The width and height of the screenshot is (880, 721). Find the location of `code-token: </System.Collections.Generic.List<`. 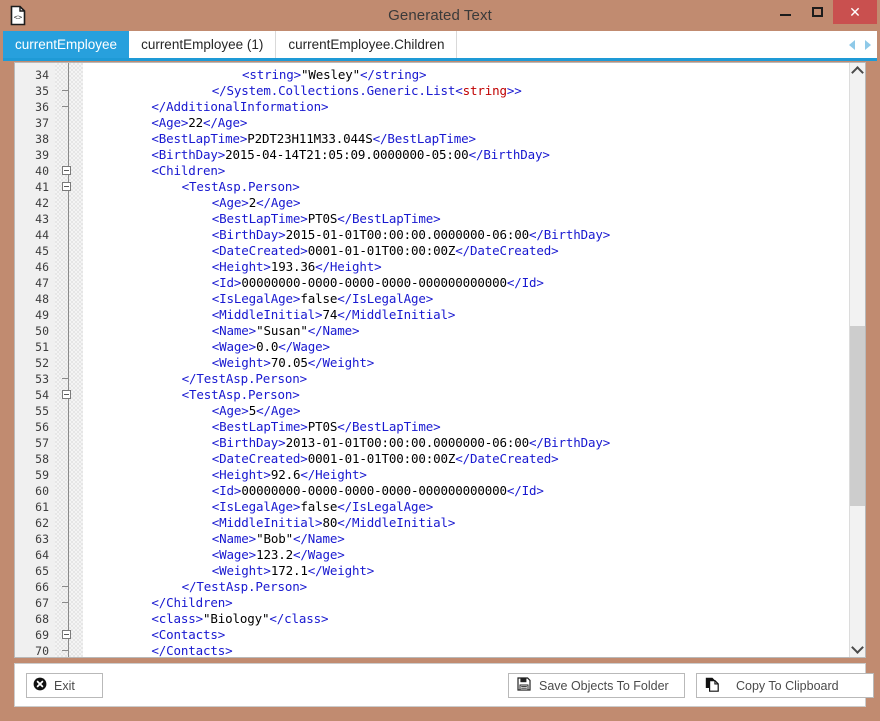

code-token: </System.Collections.Generic.List< is located at coordinates (337, 90).